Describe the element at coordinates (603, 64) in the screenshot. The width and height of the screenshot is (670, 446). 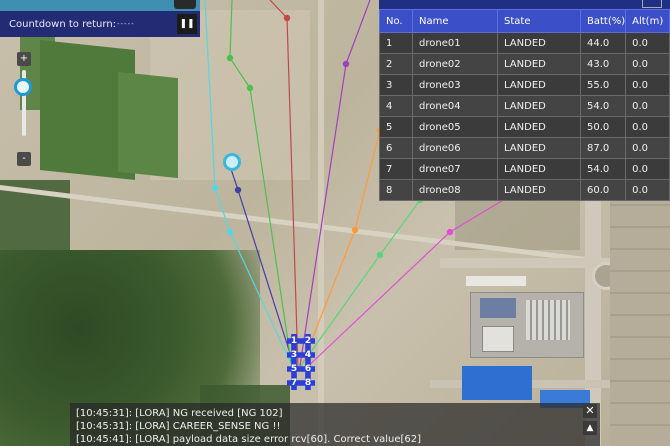
I see `cell-batt: 43.0` at that location.